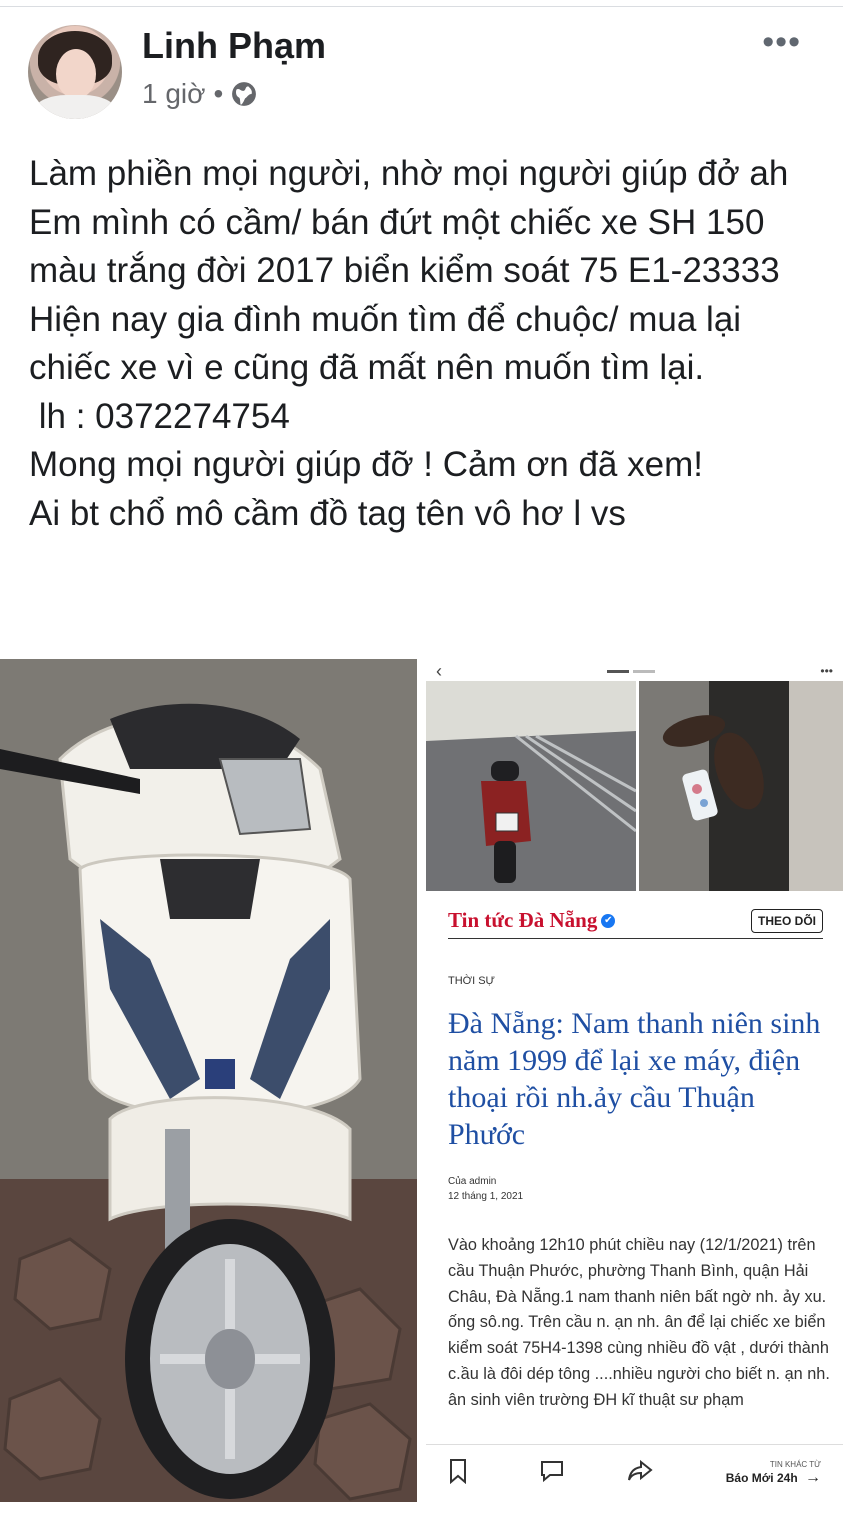  I want to click on author-name: Linh Phạm, so click(234, 46).